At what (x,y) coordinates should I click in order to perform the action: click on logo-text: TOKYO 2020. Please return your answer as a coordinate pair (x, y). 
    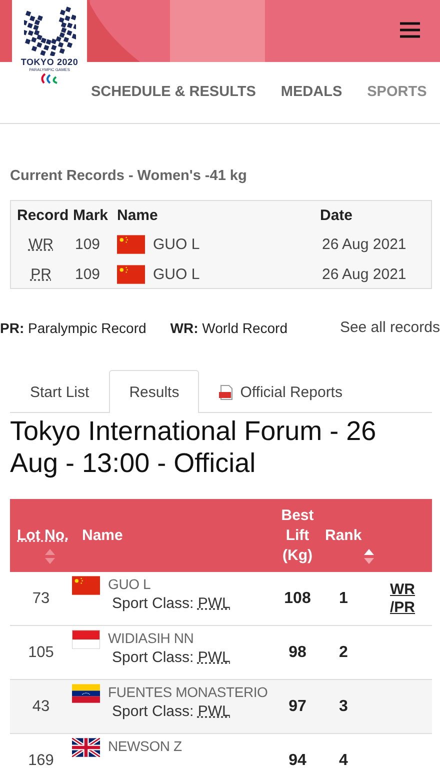
    Looking at the image, I should click on (49, 62).